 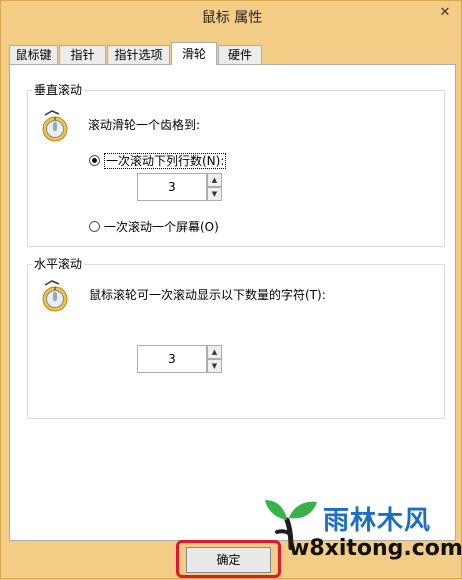 I want to click on scroll-screen-label: 一次滚动一个屏幕(O), so click(x=161, y=226).